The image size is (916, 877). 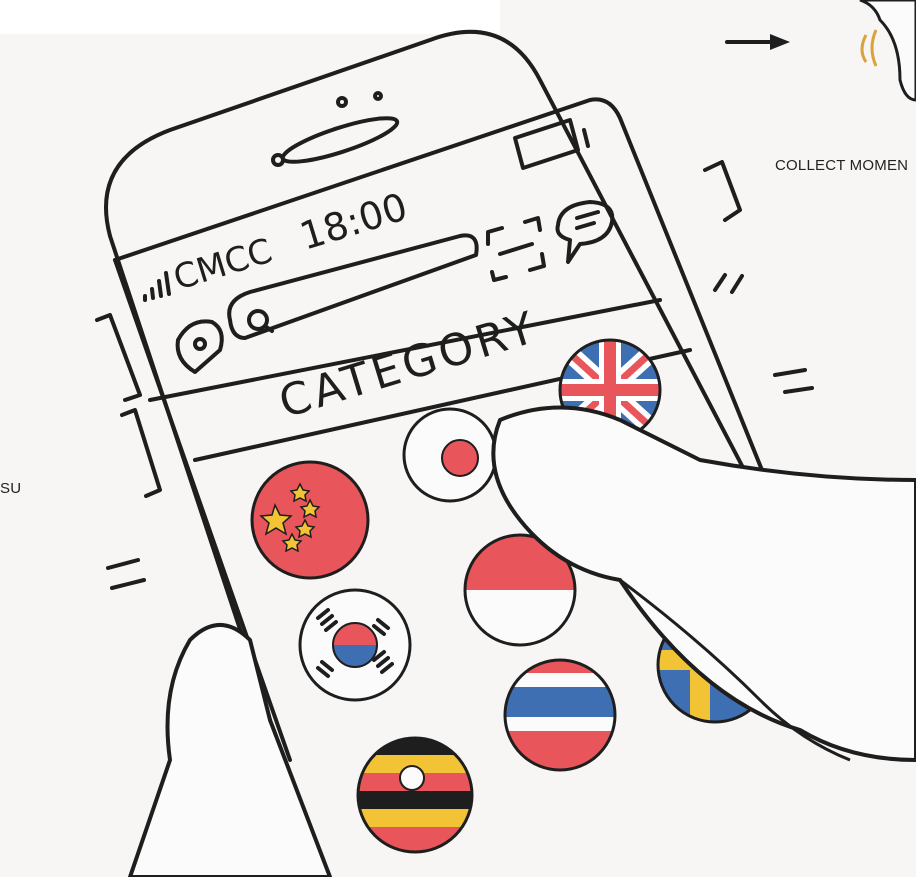 I want to click on clock-time: 18:00, so click(x=354, y=222).